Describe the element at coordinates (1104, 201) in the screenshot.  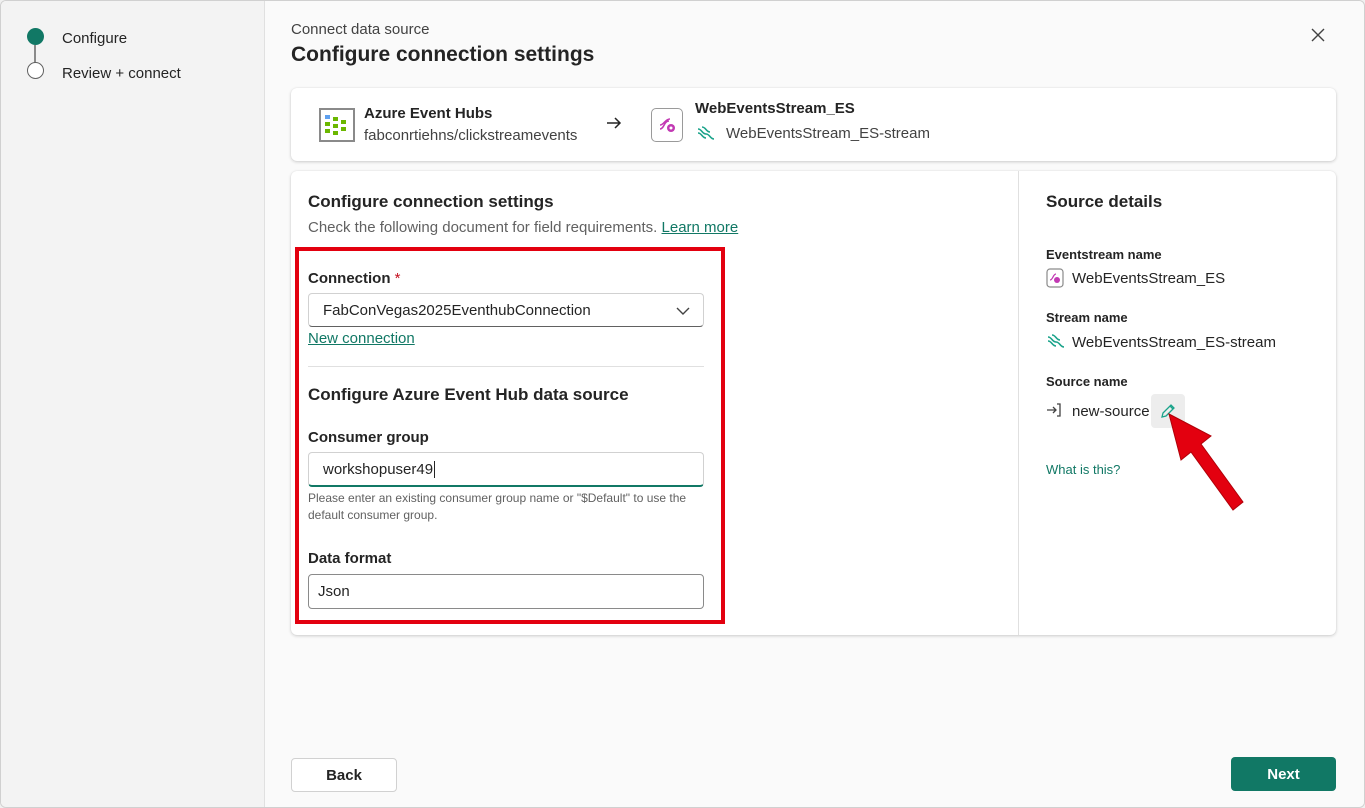
I see `source-details-title: Source details` at that location.